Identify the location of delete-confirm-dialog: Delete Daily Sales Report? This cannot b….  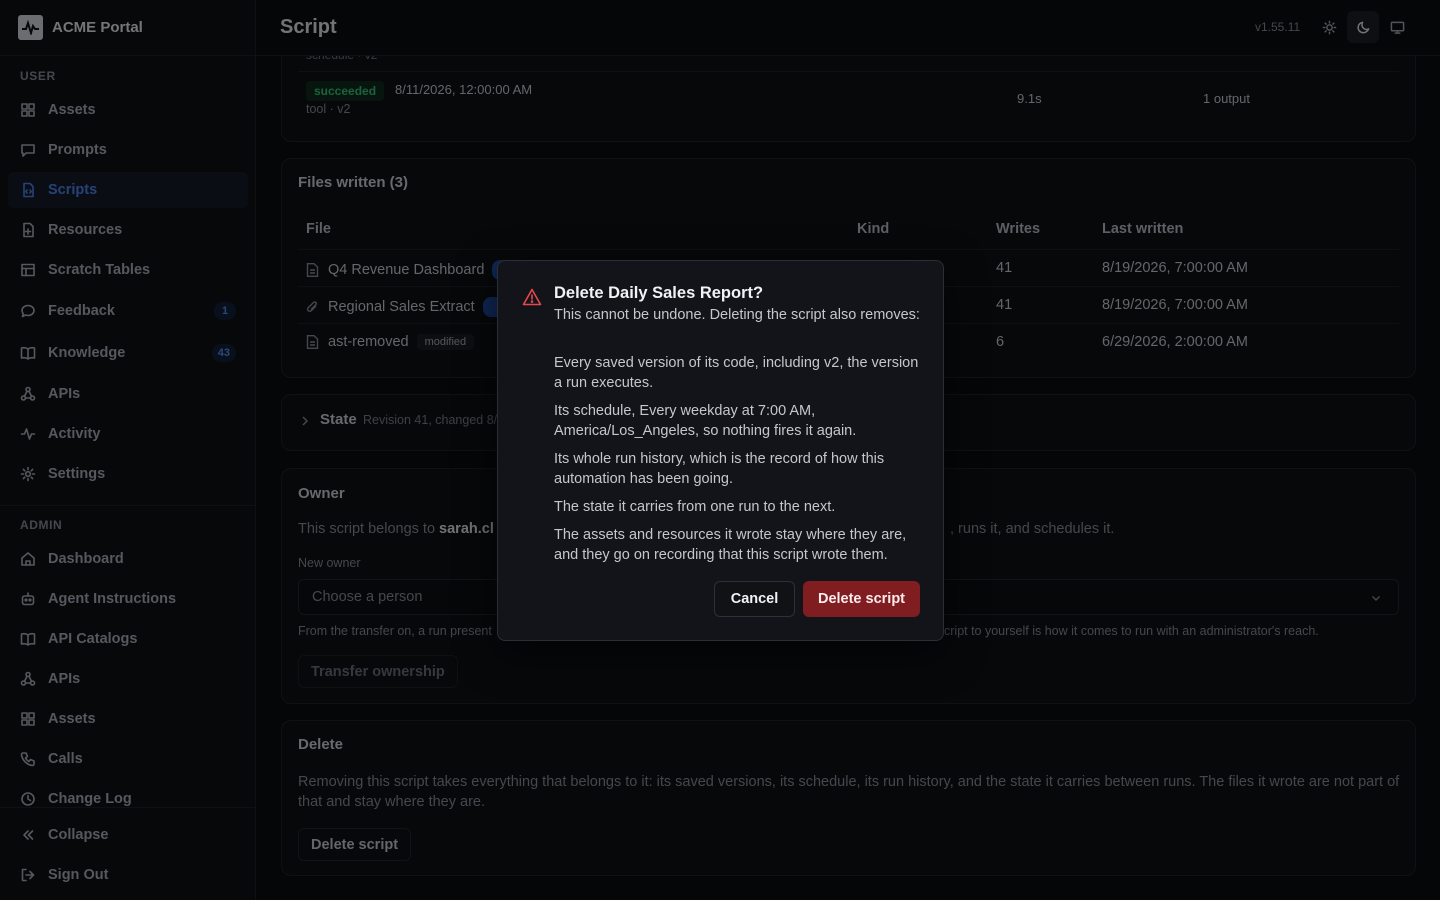
(720, 450).